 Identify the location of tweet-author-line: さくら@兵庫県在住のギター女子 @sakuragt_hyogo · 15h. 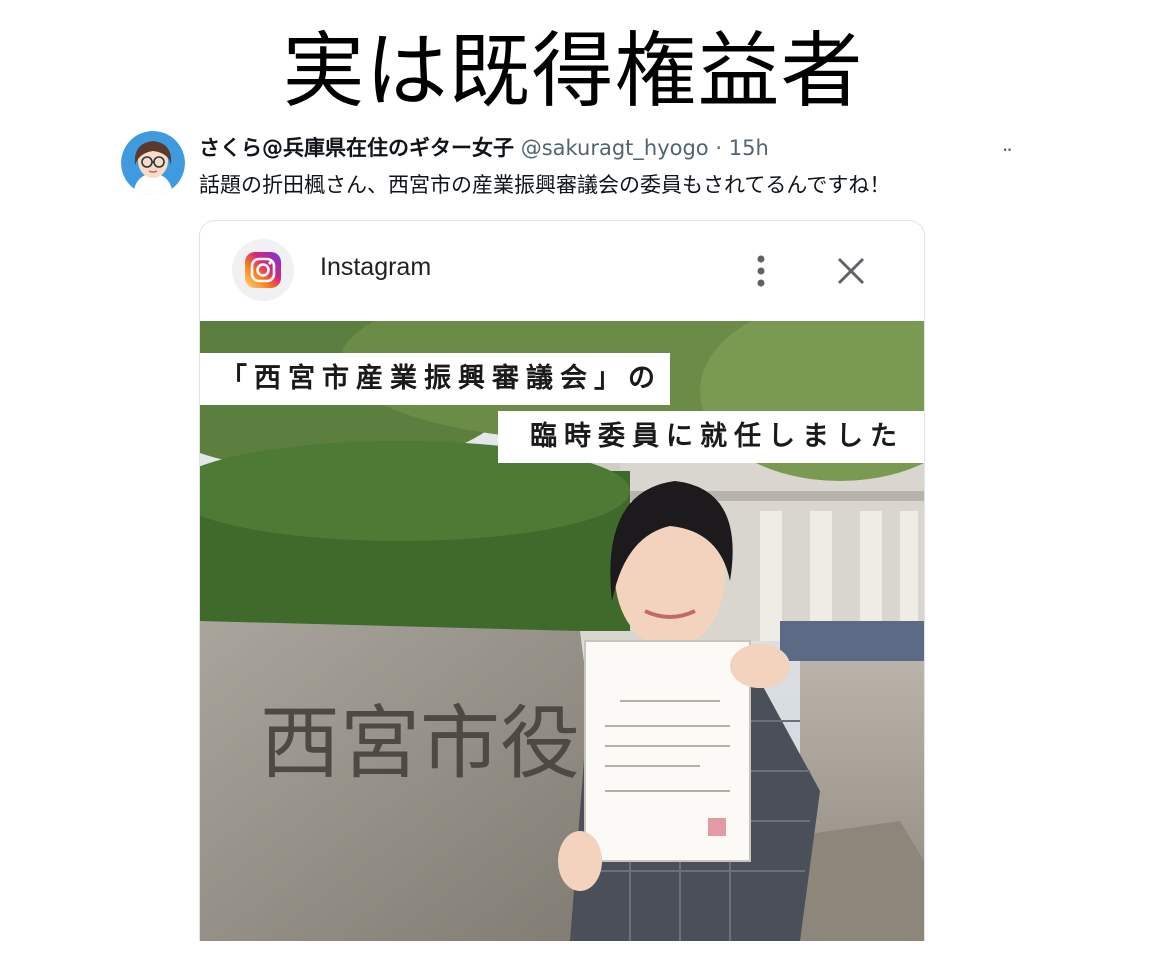
(484, 148).